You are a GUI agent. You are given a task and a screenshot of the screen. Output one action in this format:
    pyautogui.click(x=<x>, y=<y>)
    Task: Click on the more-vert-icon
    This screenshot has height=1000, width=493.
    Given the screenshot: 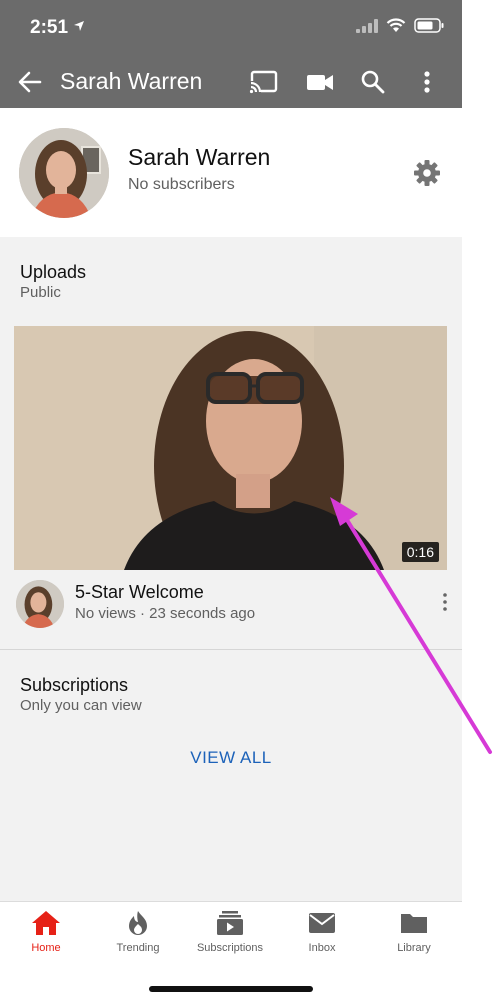 What is the action you would take?
    pyautogui.click(x=427, y=82)
    